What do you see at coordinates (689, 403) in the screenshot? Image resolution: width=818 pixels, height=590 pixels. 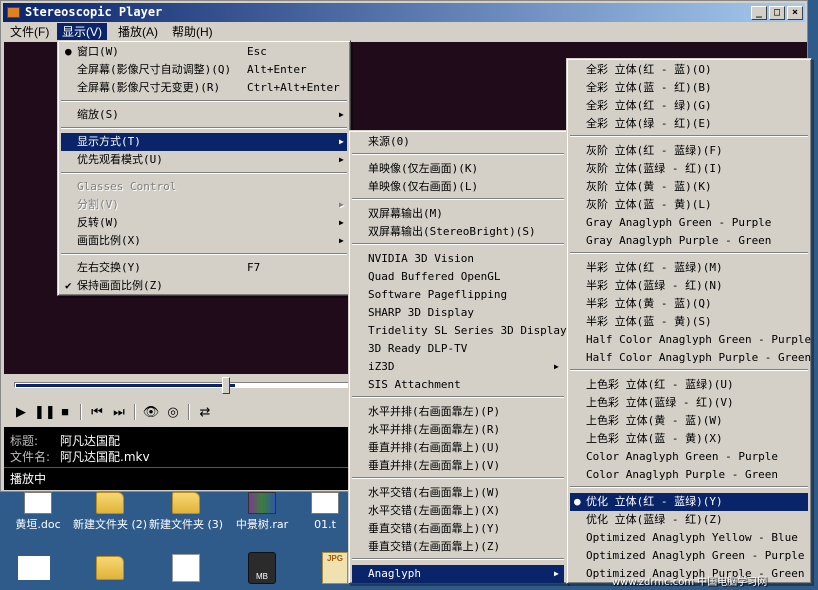 I see `anaglyph-menu-item-v: 上色彩 立体(蓝绿 - 红)(V)` at bounding box center [689, 403].